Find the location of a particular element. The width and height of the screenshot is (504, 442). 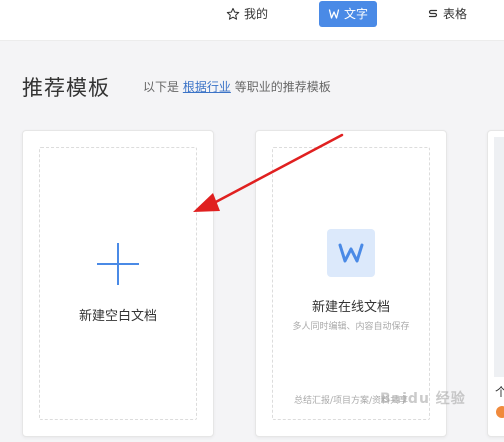

top-tab-bar: 我的 文字 表格 is located at coordinates (252, 20).